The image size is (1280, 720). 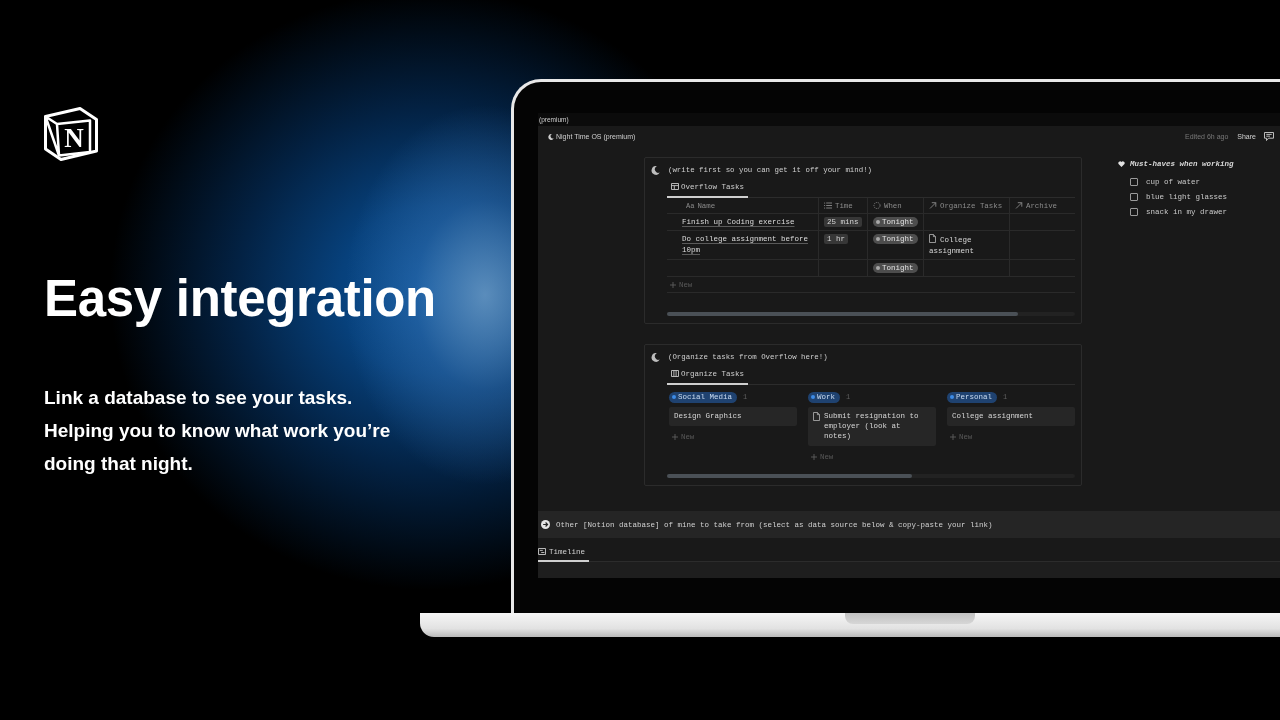 I want to click on board-icon, so click(x=675, y=373).